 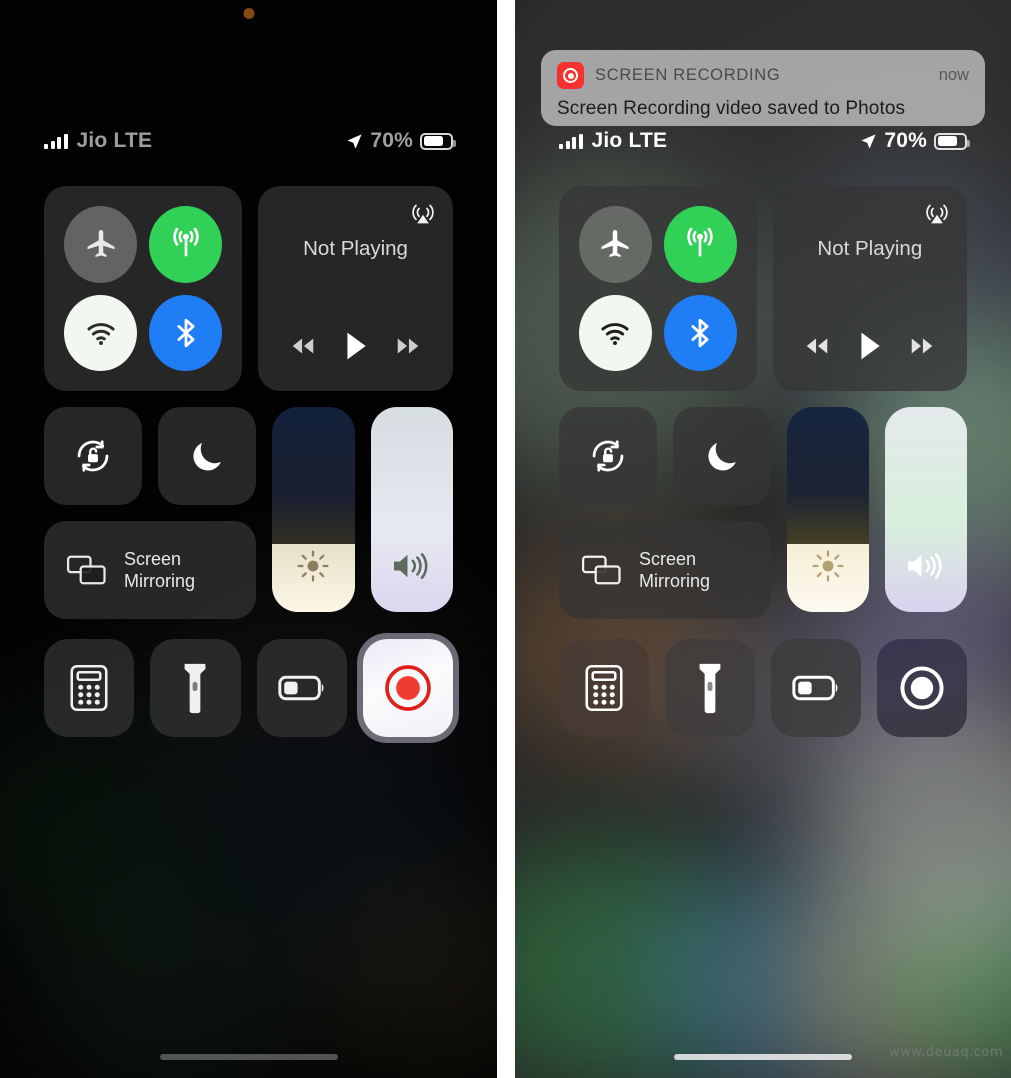 I want to click on left-status-bar: Jio LTE 70%, so click(x=248, y=141).